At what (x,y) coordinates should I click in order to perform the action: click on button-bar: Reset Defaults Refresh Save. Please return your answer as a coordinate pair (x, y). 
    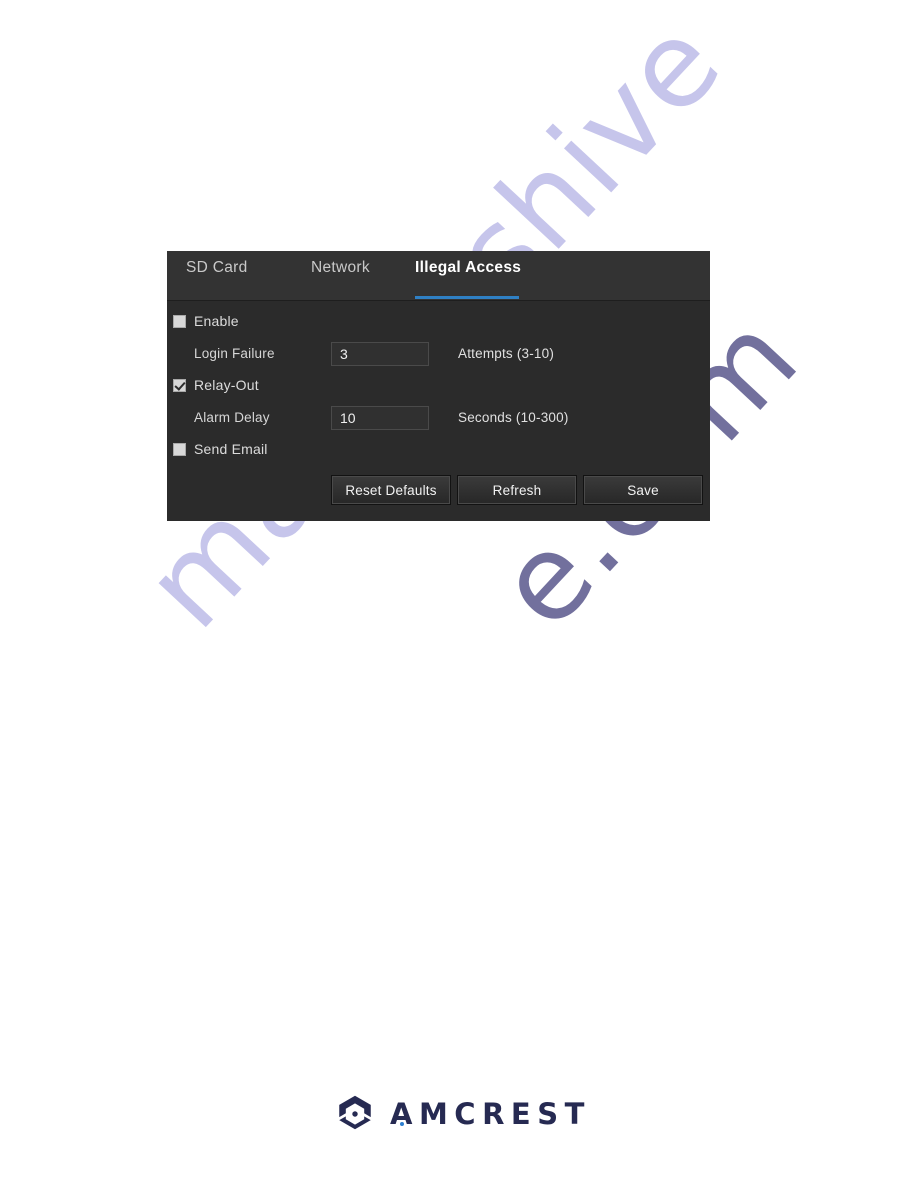
    Looking at the image, I should click on (438, 492).